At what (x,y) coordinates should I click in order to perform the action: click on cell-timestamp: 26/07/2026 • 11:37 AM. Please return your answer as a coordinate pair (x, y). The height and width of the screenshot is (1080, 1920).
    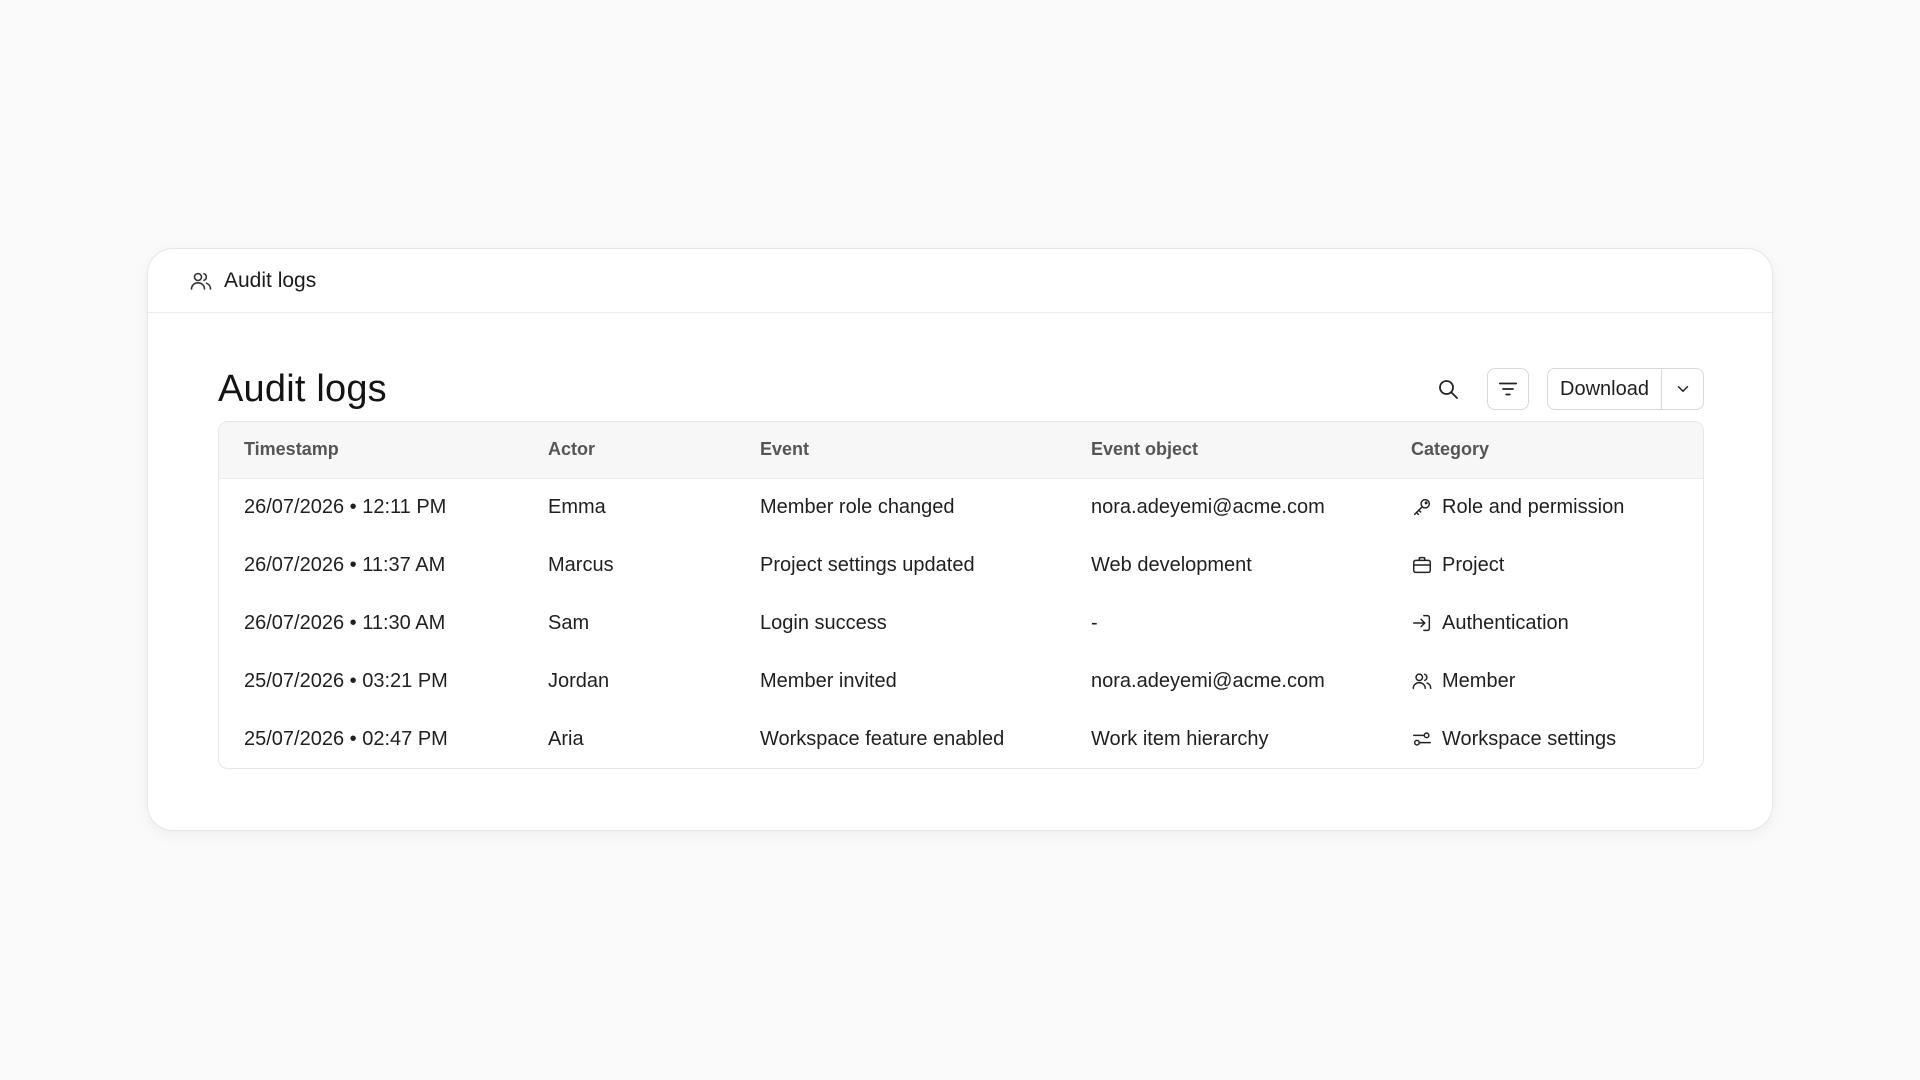
    Looking at the image, I should click on (345, 564).